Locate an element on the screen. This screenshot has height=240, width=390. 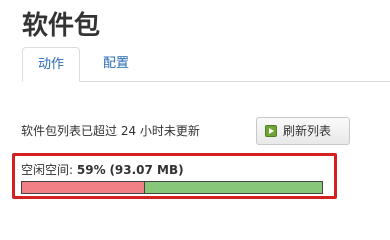
free-space-percent: 59% is located at coordinates (91, 170).